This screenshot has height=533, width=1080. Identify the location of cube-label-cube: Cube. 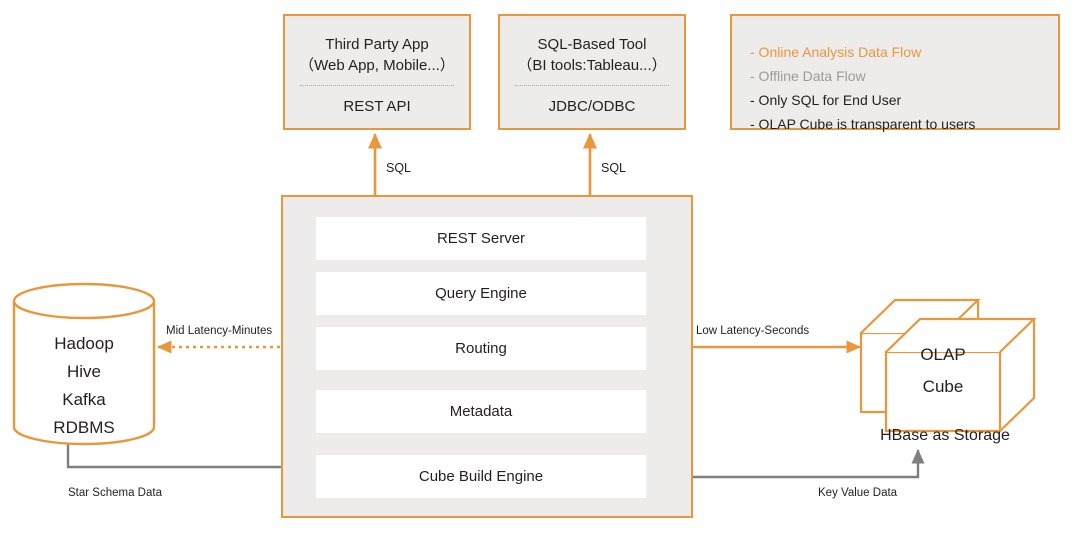
(943, 386).